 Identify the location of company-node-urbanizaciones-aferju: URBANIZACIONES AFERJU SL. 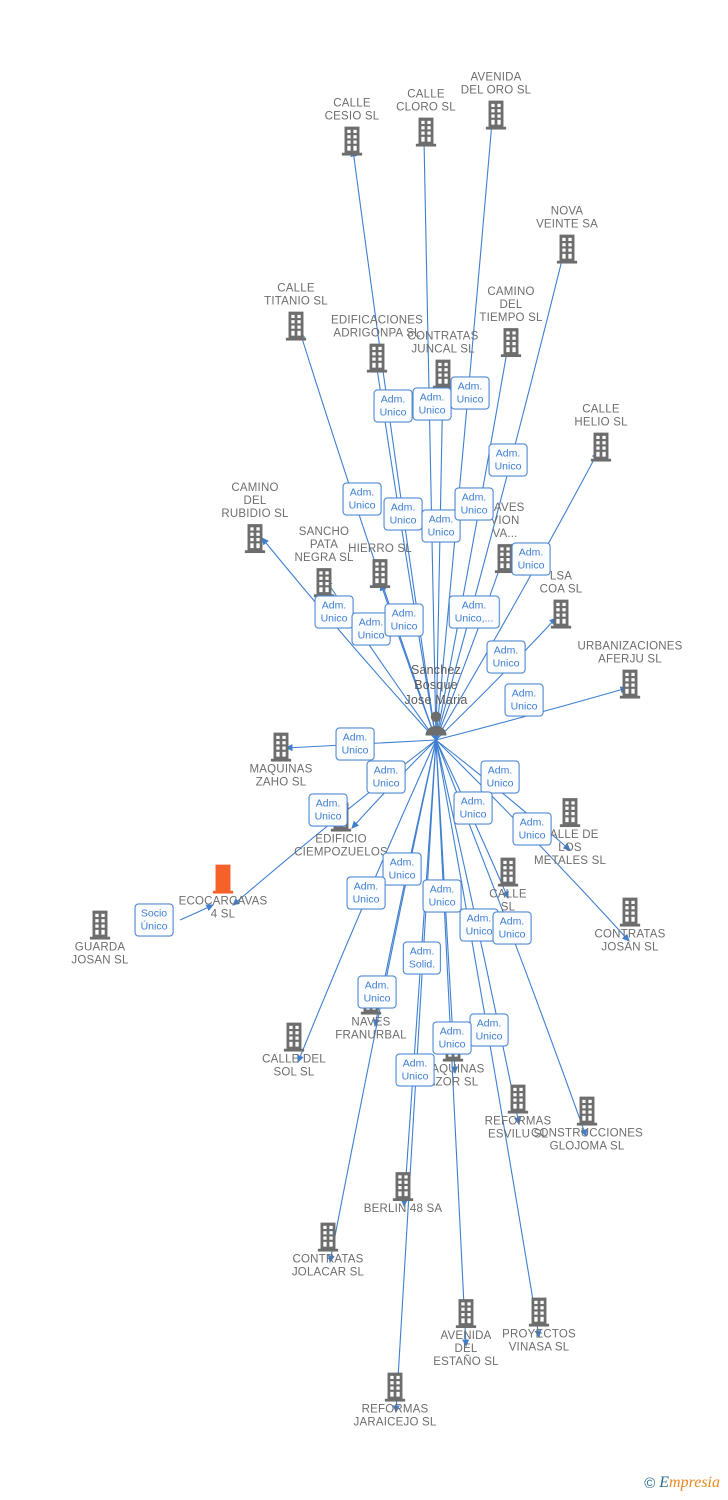
(630, 670).